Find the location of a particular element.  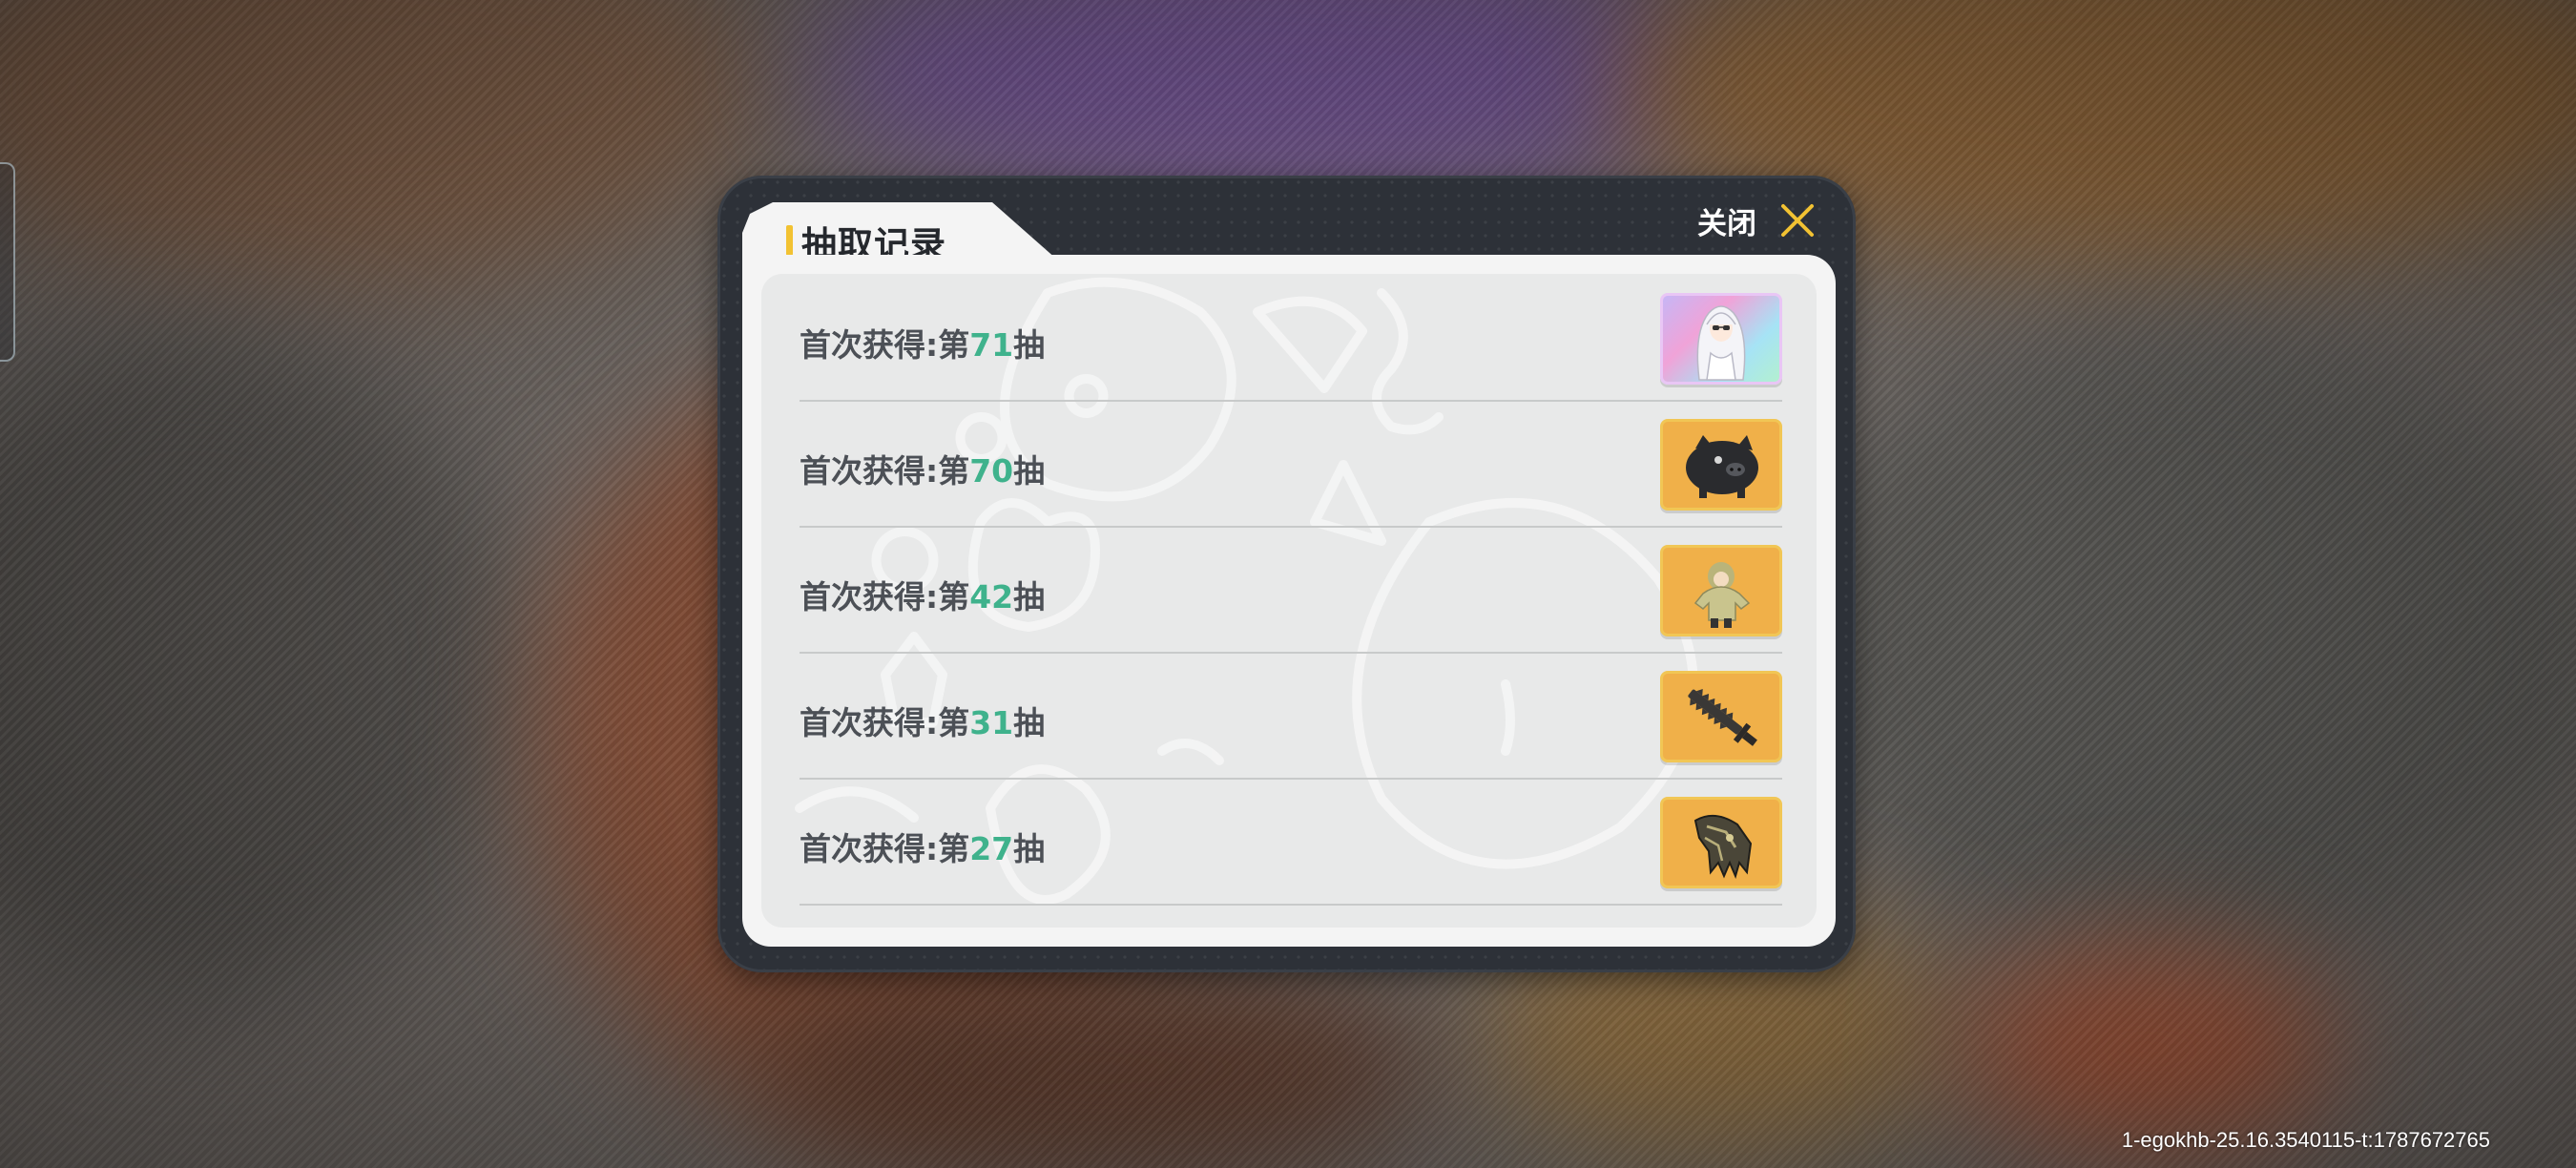

side-drawer-tab is located at coordinates (7, 262).